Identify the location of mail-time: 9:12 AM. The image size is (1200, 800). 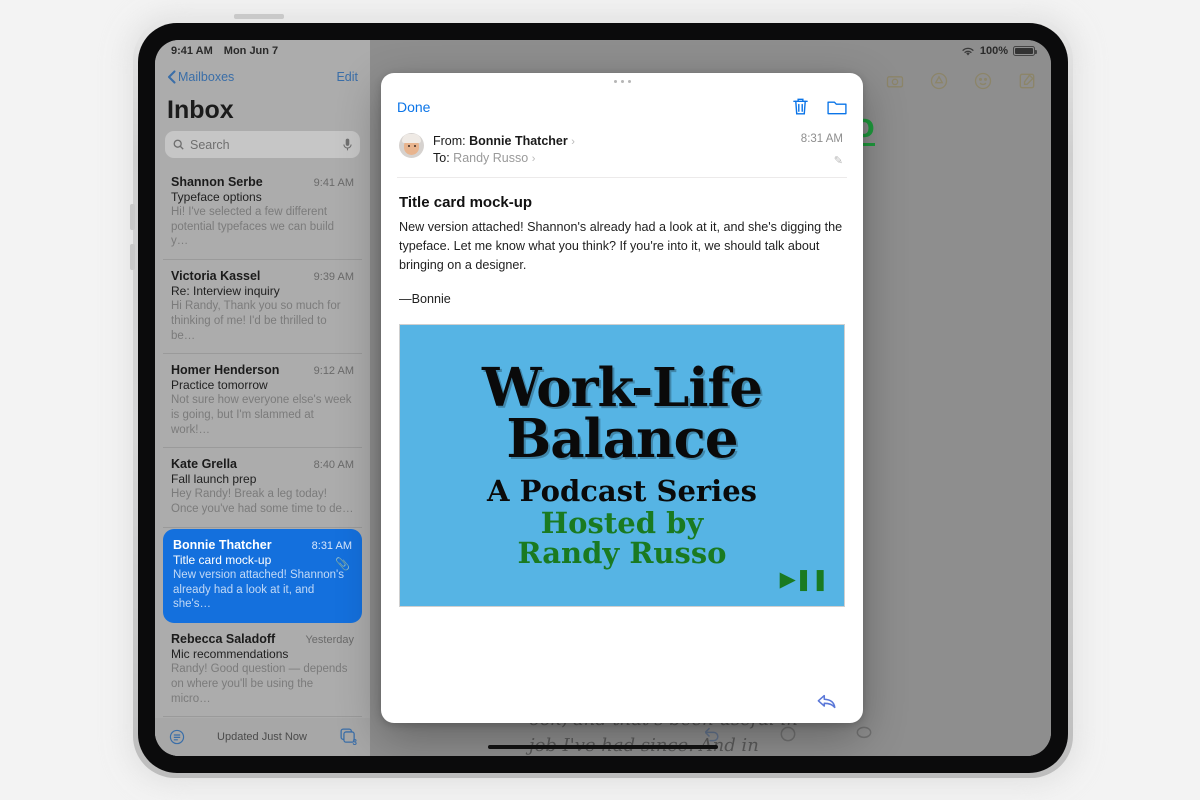
(333, 371).